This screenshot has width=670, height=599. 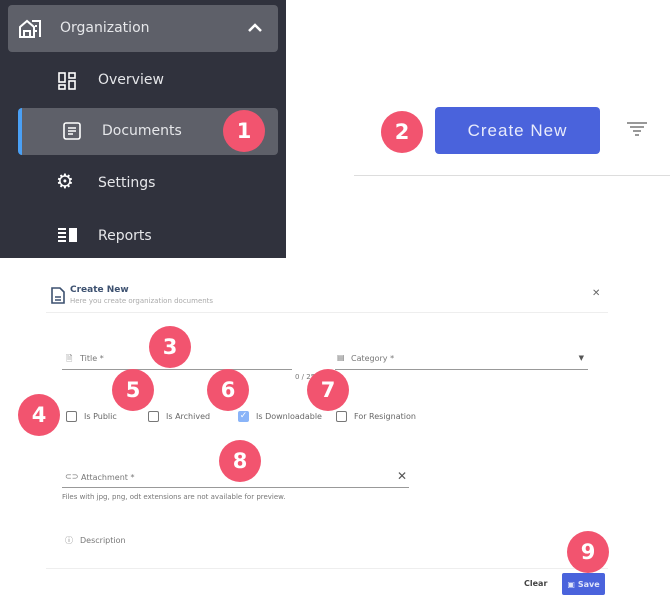 I want to click on annotation-badge: 8, so click(x=240, y=461).